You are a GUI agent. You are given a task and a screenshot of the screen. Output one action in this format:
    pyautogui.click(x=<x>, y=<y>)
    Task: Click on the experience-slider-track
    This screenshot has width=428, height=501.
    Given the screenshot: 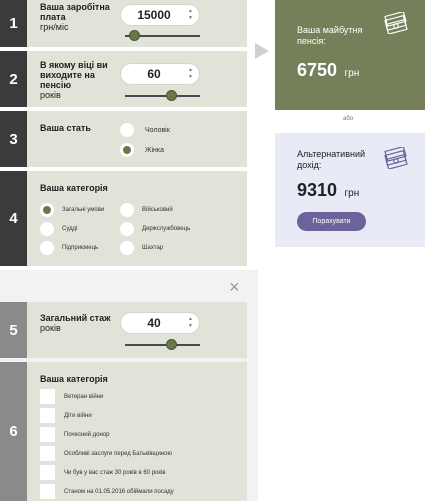 What is the action you would take?
    pyautogui.click(x=162, y=345)
    